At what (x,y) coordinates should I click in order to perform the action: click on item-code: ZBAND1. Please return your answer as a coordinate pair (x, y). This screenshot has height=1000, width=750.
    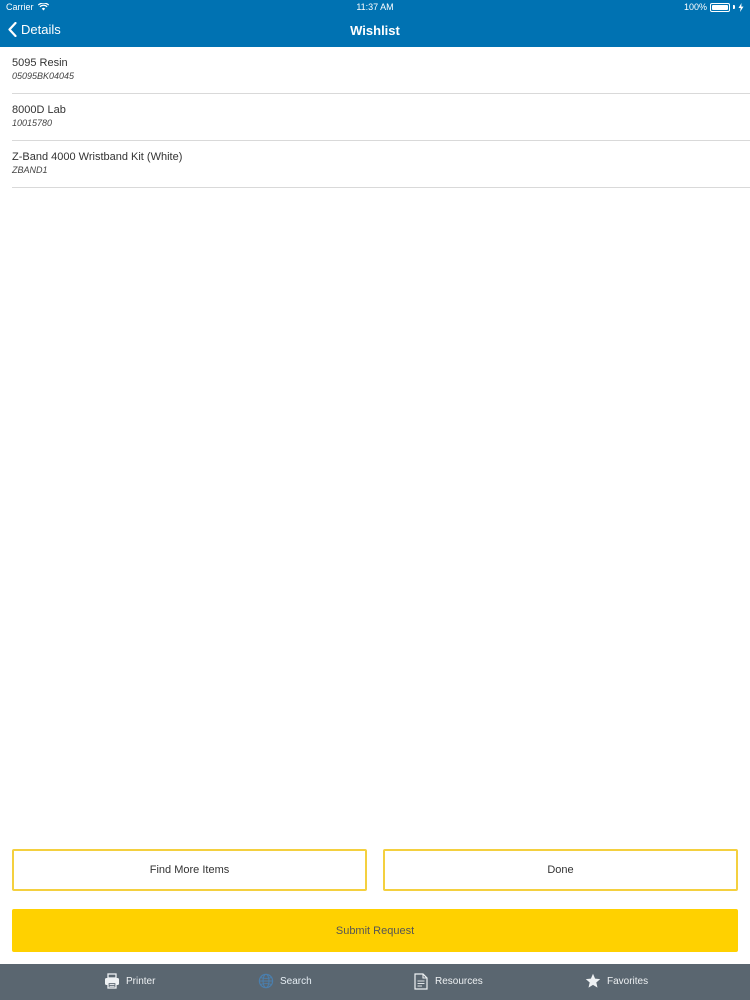
    Looking at the image, I should click on (30, 170).